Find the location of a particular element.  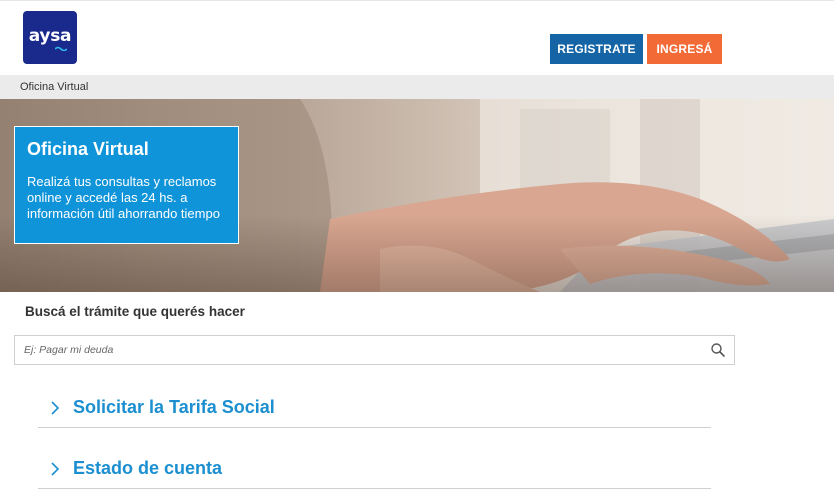

search-heading: Buscá el trámite que querés hacer is located at coordinates (135, 311).